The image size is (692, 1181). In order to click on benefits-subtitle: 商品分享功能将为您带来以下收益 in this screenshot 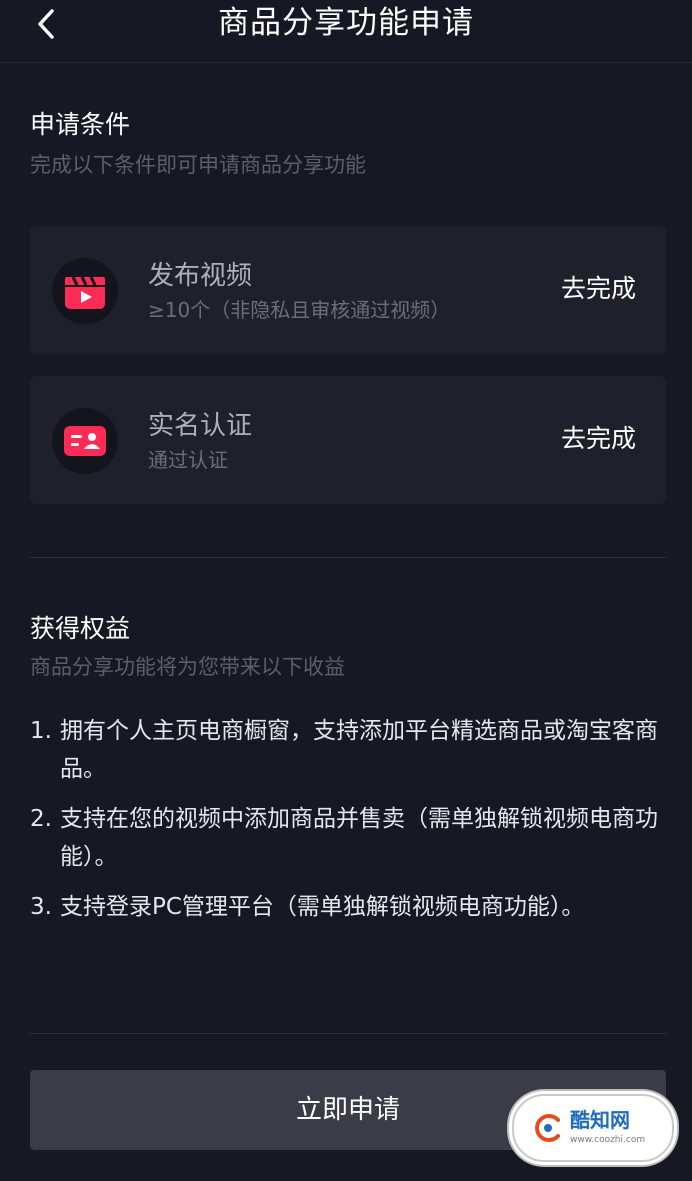, I will do `click(187, 667)`.